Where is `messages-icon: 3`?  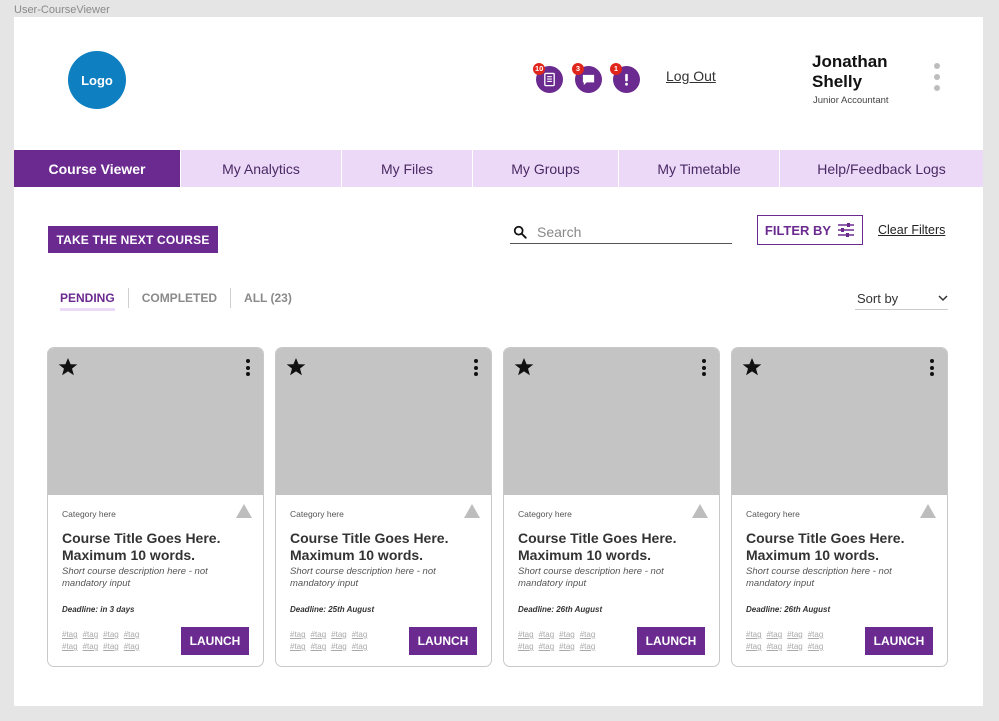
messages-icon: 3 is located at coordinates (587, 78).